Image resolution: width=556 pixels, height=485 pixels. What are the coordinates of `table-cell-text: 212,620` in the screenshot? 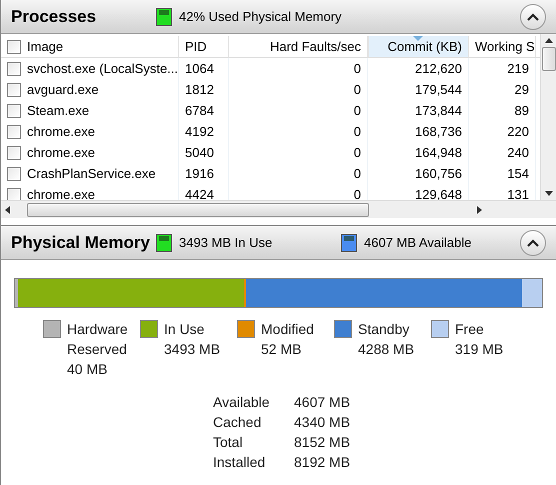 It's located at (438, 69).